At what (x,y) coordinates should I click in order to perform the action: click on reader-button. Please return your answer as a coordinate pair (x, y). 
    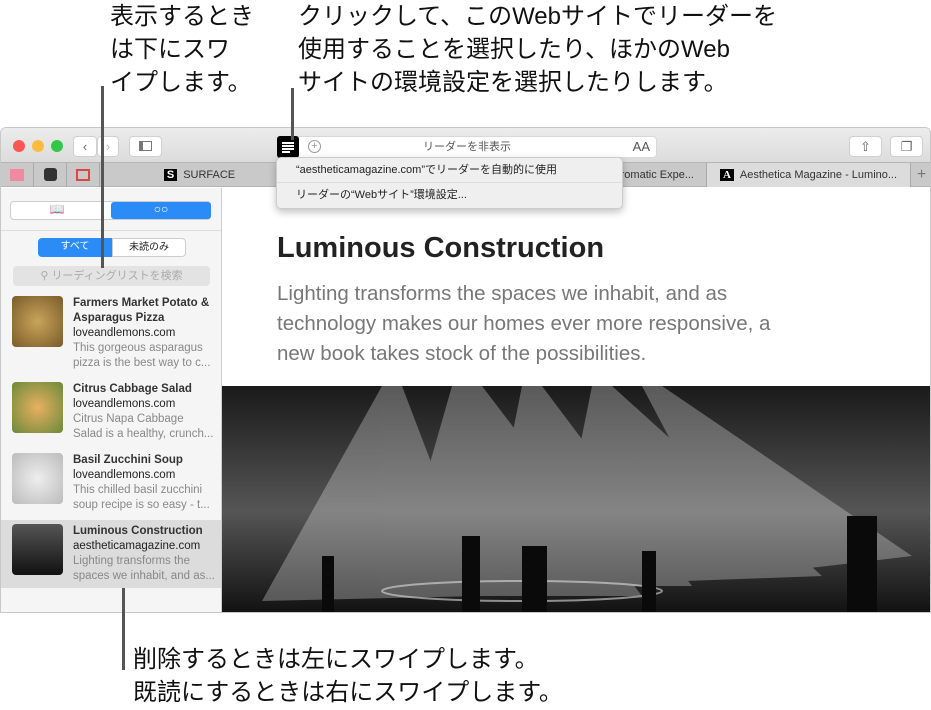
    Looking at the image, I should click on (288, 147).